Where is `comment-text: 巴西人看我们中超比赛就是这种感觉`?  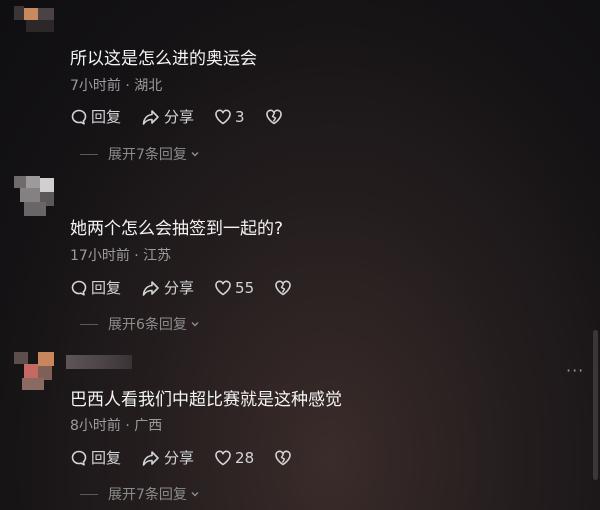 comment-text: 巴西人看我们中超比赛就是这种感觉 is located at coordinates (206, 400).